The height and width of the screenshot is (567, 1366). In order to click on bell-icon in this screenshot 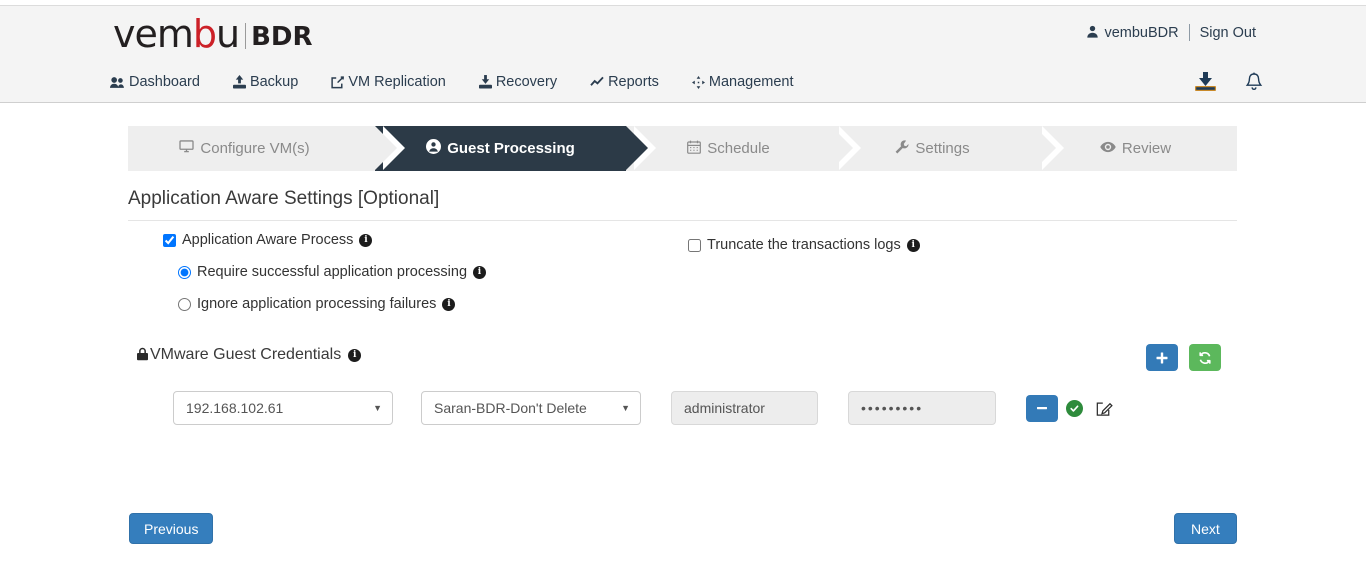, I will do `click(1254, 84)`.